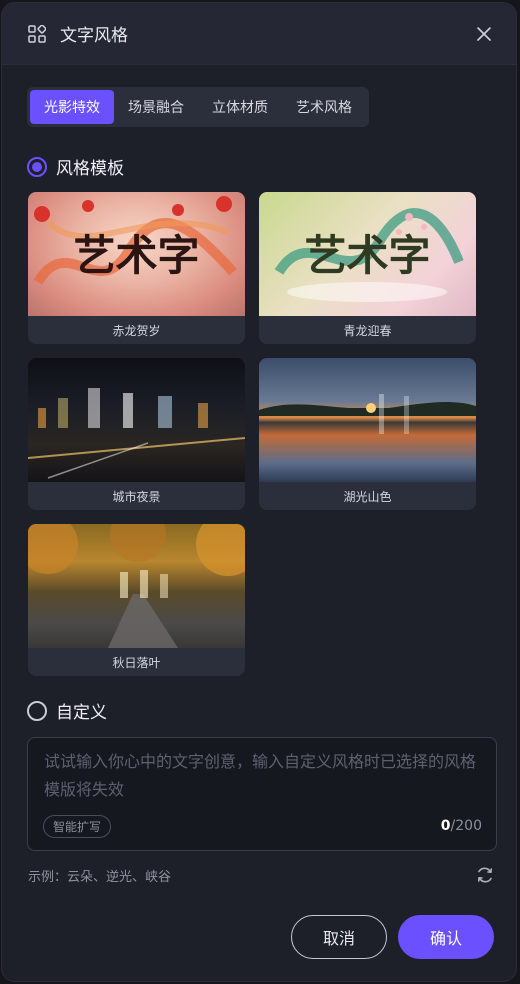  What do you see at coordinates (339, 937) in the screenshot?
I see `cancel-button: 取消` at bounding box center [339, 937].